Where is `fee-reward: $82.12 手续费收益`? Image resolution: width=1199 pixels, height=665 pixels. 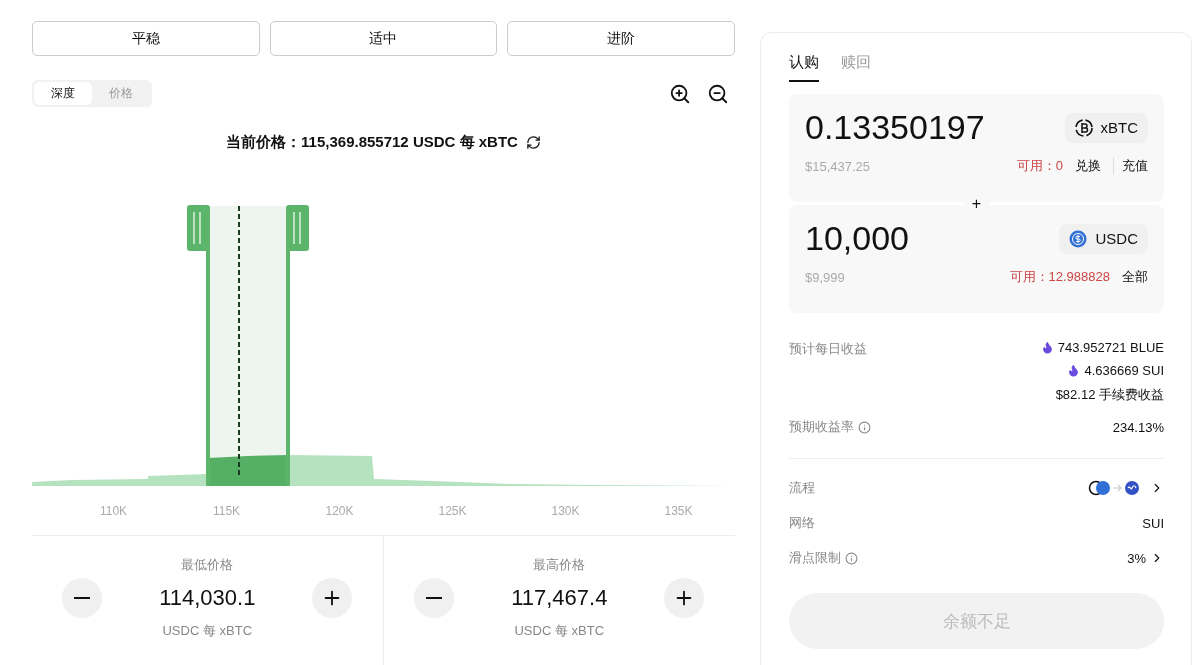 fee-reward: $82.12 手续费收益 is located at coordinates (1109, 395).